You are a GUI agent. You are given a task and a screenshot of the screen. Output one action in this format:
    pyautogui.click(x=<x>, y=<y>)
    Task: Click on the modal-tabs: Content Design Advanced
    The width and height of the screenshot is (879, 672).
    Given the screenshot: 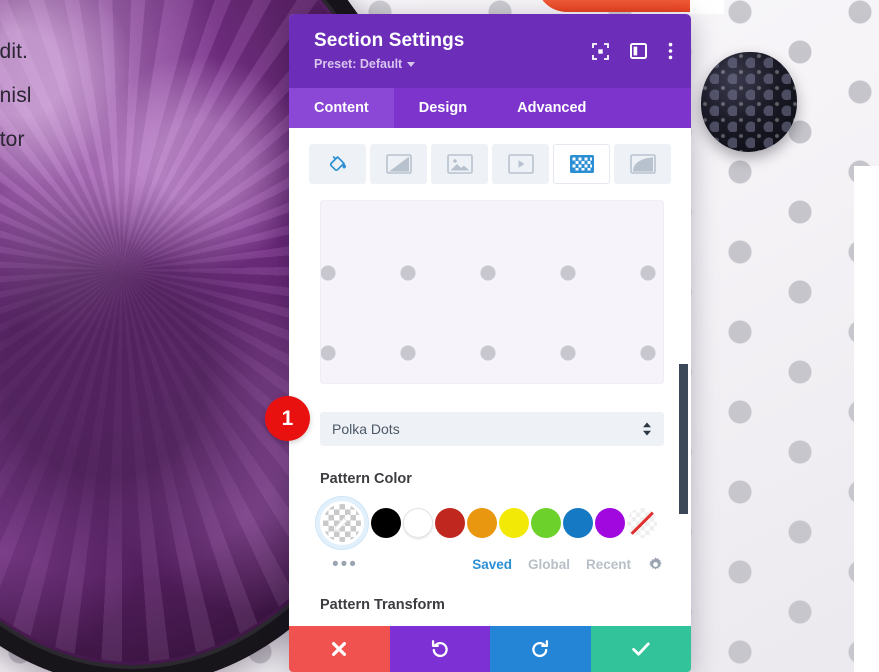 What is the action you would take?
    pyautogui.click(x=490, y=108)
    